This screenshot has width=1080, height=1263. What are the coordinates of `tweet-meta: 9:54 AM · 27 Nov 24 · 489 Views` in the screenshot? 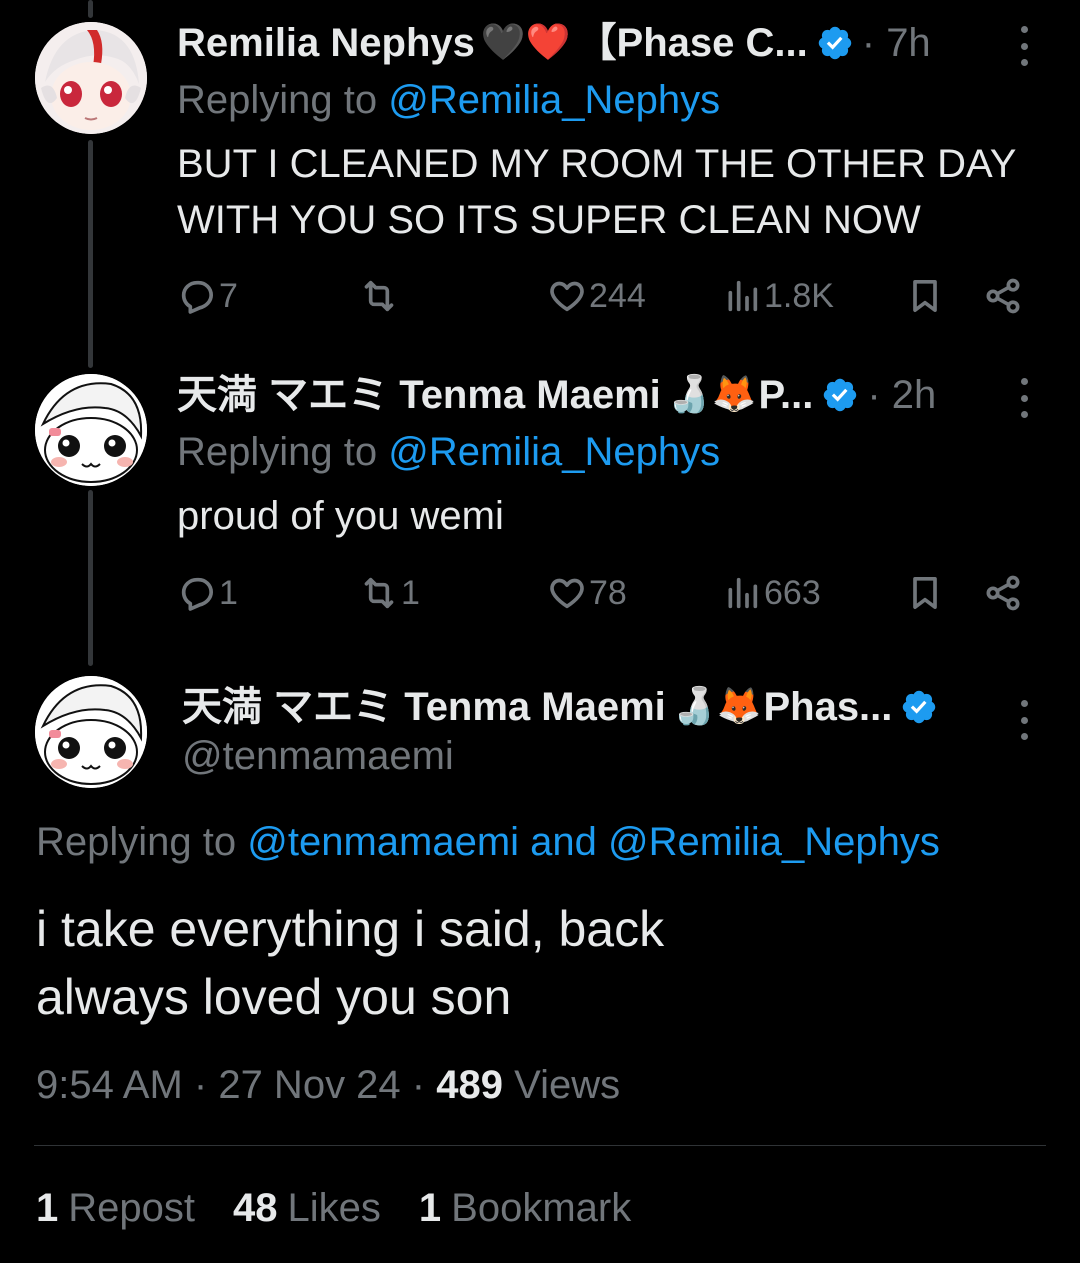 It's located at (328, 1085).